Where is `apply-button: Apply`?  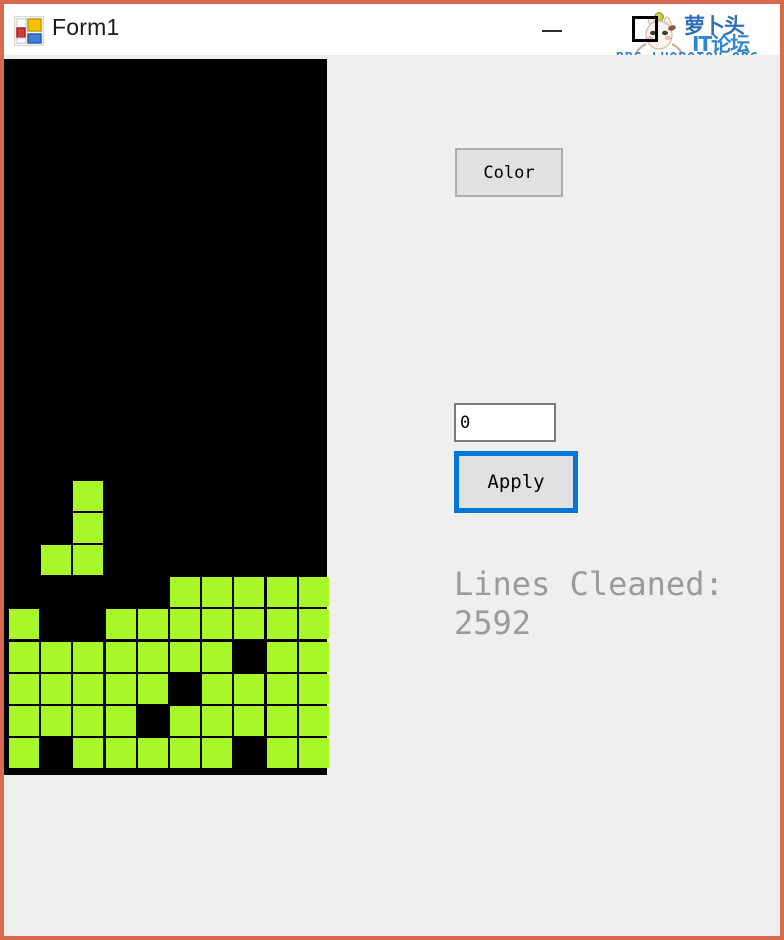
apply-button: Apply is located at coordinates (516, 482).